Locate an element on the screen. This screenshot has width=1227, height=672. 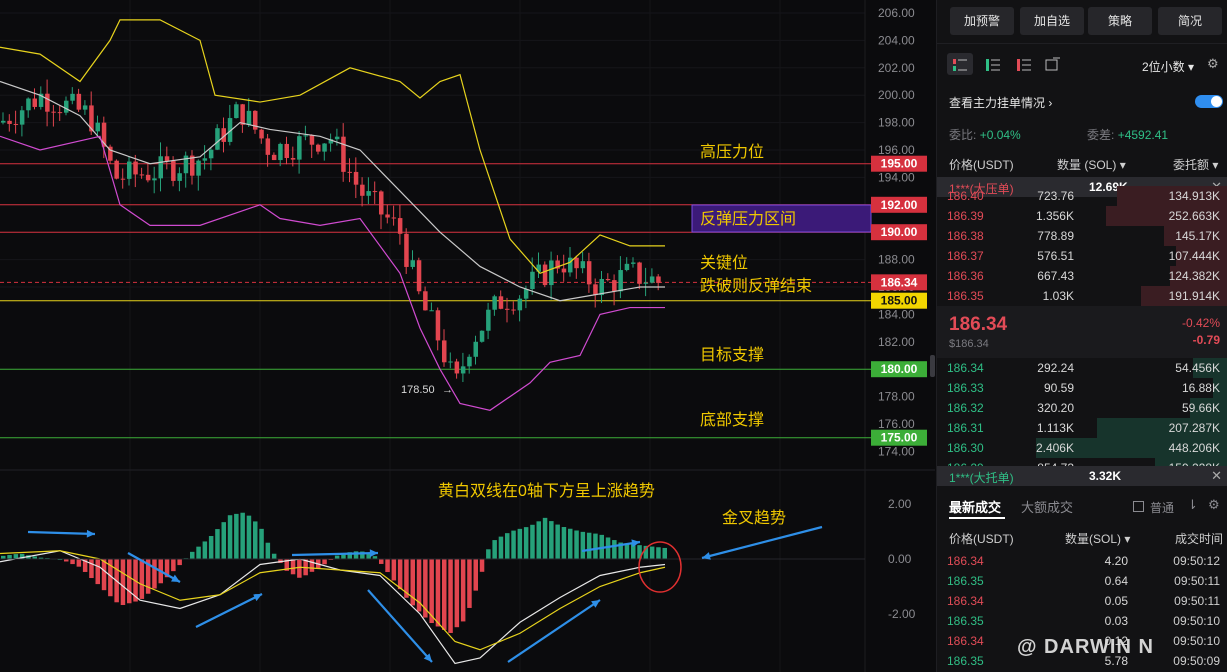
total: 16.88K is located at coordinates (1200, 388).